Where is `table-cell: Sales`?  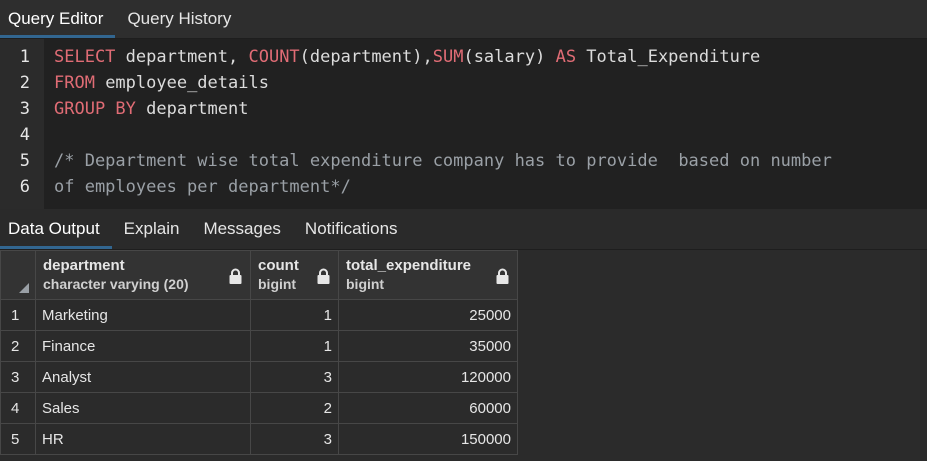
table-cell: Sales is located at coordinates (143, 408).